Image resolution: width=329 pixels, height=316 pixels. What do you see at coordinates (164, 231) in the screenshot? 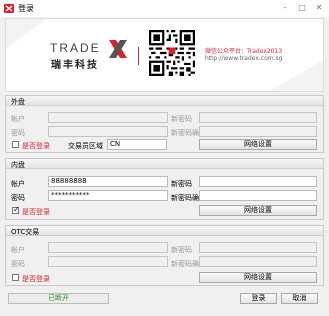
I see `section-header: OTC交易` at bounding box center [164, 231].